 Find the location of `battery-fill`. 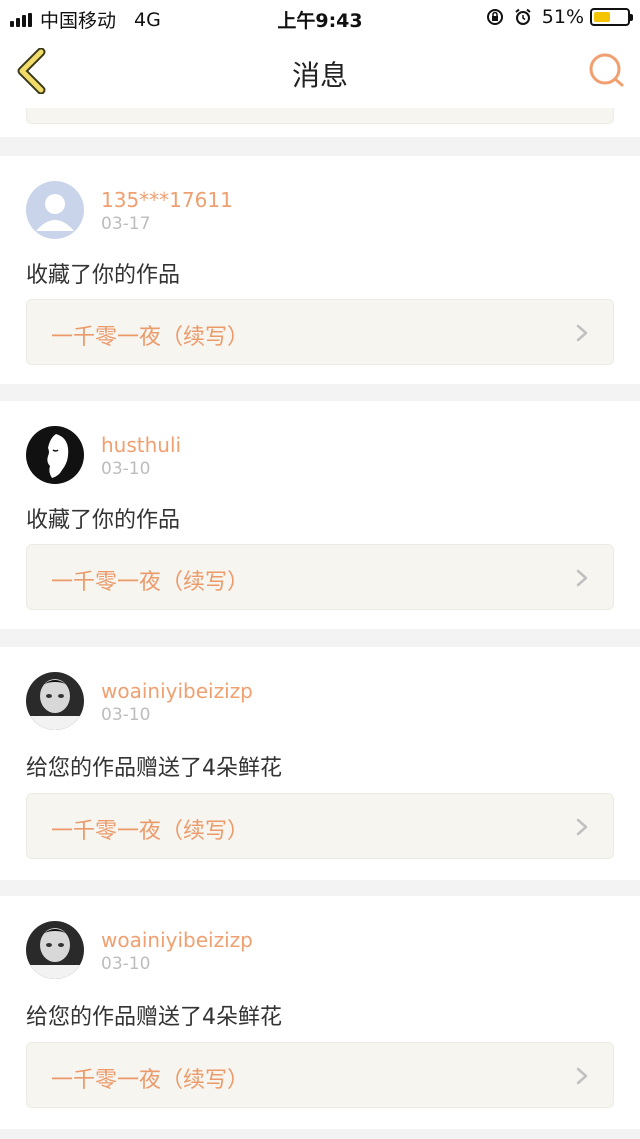

battery-fill is located at coordinates (602, 17).